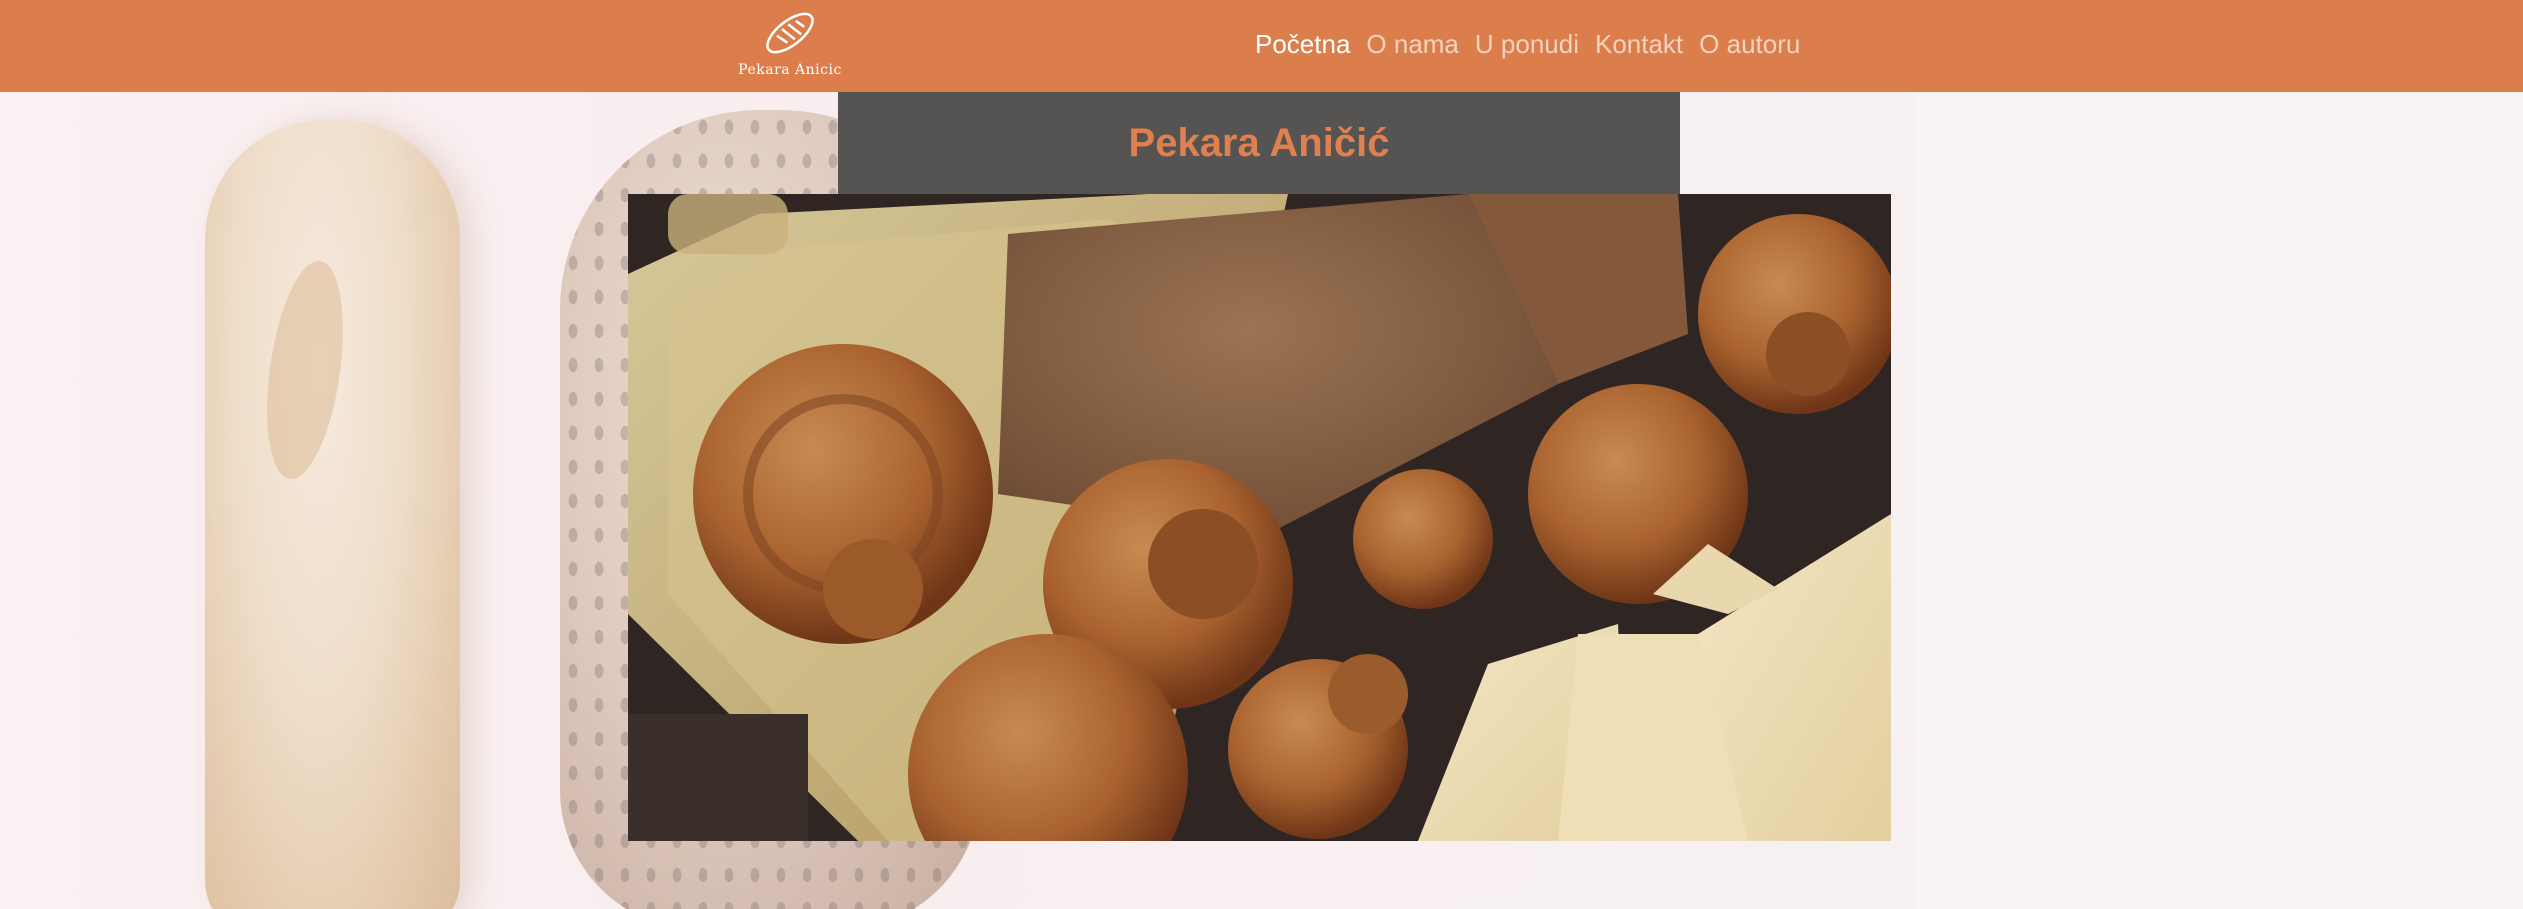 The image size is (2523, 909). I want to click on title-banner: Pekara Aničić, so click(1259, 143).